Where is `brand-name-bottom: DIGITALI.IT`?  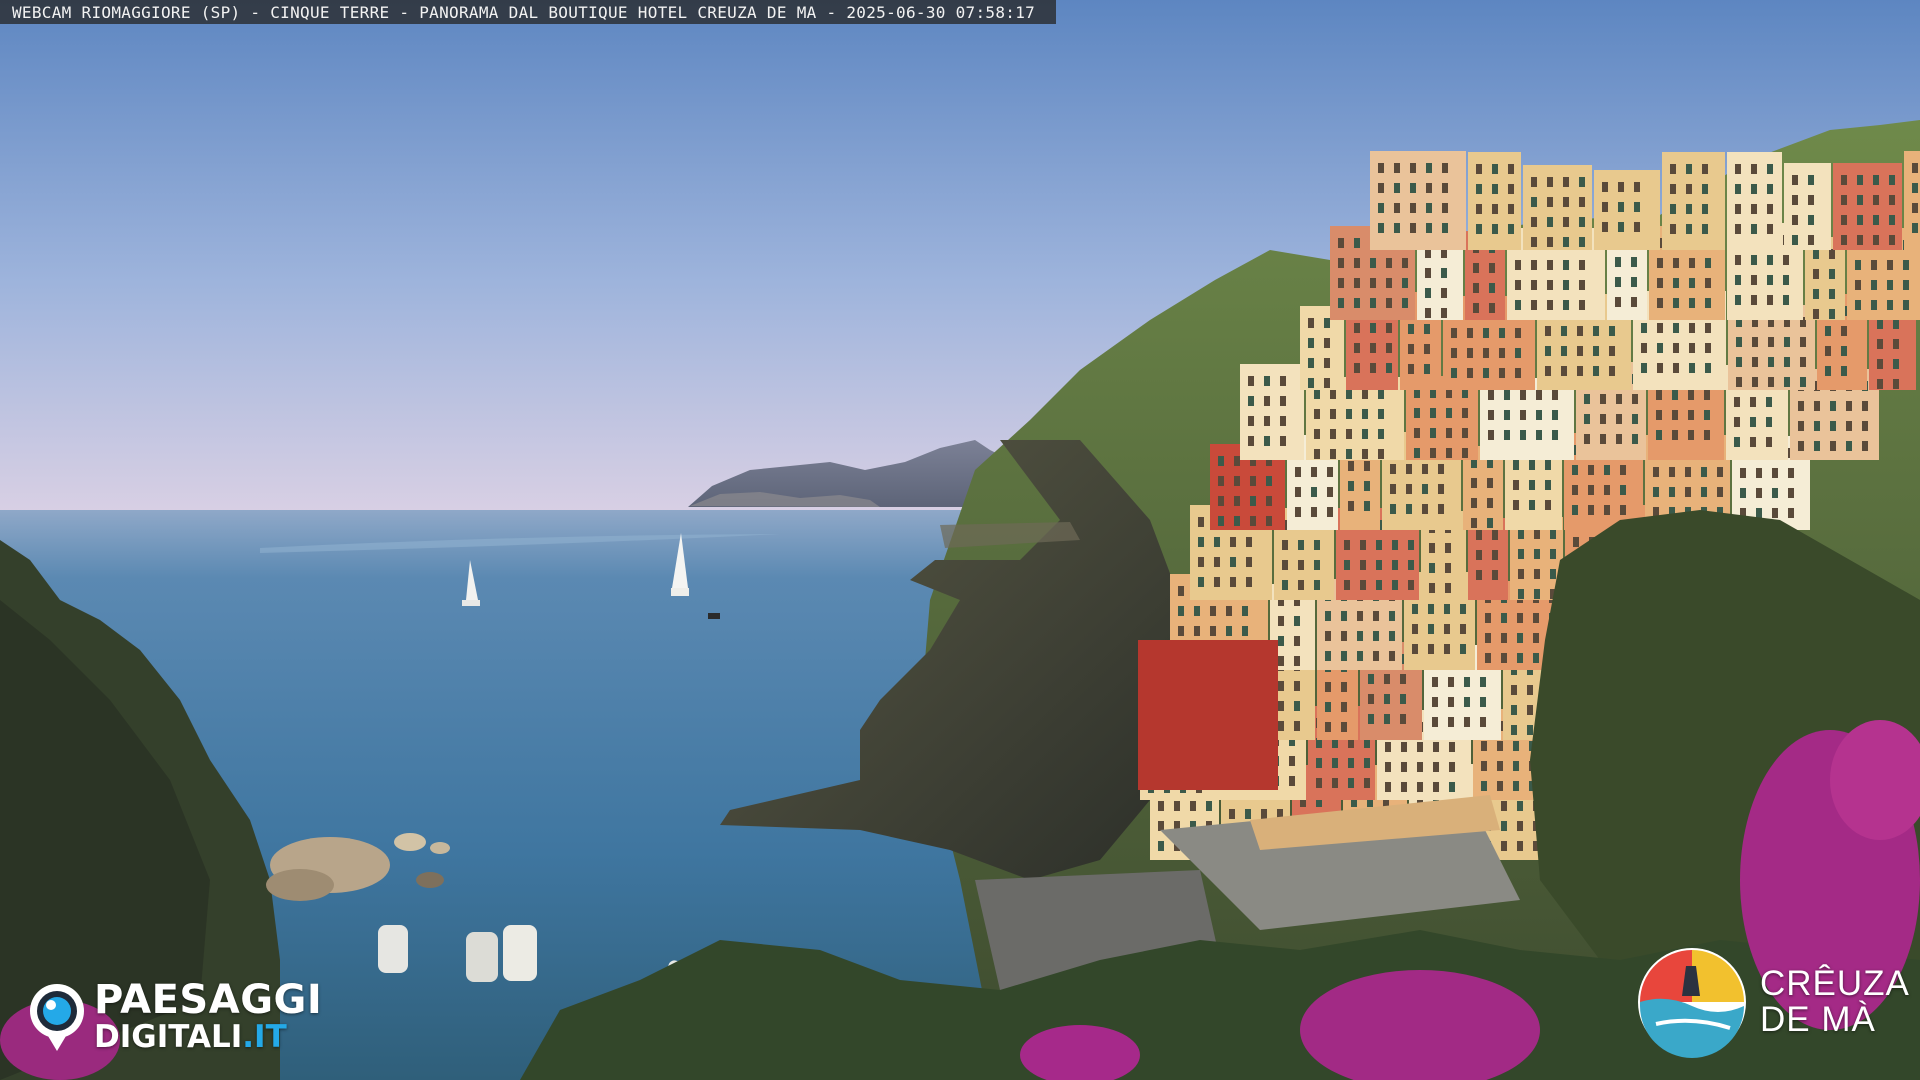
brand-name-bottom: DIGITALI.IT is located at coordinates (208, 1037).